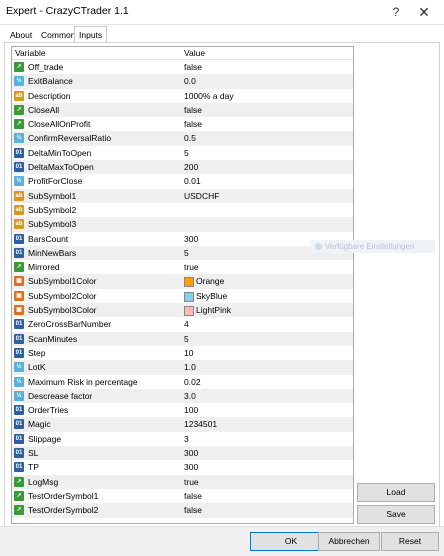 The image size is (444, 556). What do you see at coordinates (201, 196) in the screenshot?
I see `variable-value: USDCHF` at bounding box center [201, 196].